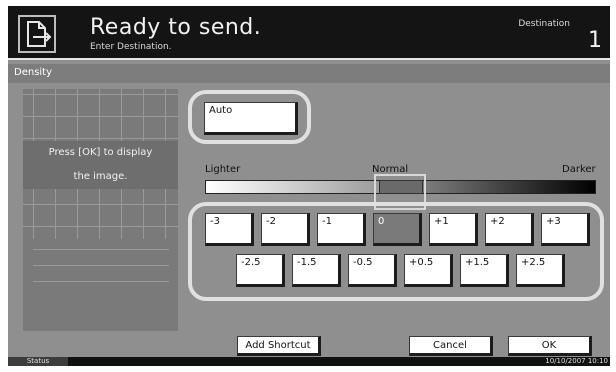  What do you see at coordinates (565, 229) in the screenshot?
I see `density-step-button: +3` at bounding box center [565, 229].